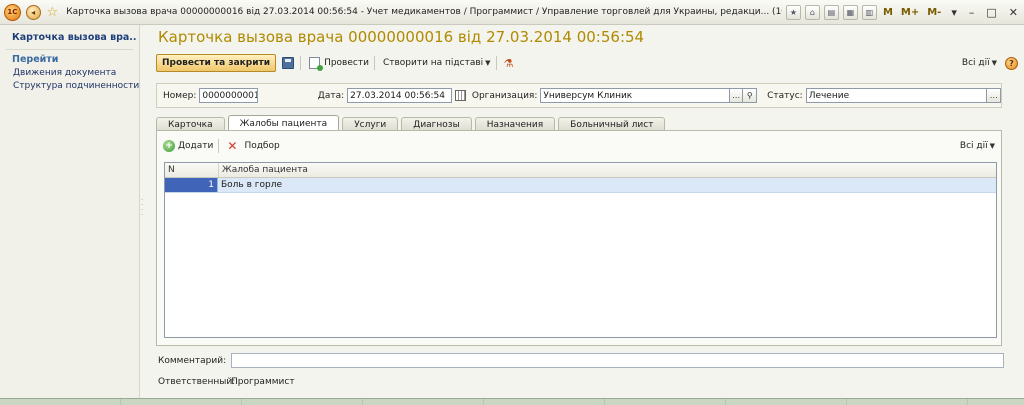 The image size is (1024, 405). Describe the element at coordinates (433, 63) in the screenshot. I see `create-based-on-label: Створити на підставі` at that location.